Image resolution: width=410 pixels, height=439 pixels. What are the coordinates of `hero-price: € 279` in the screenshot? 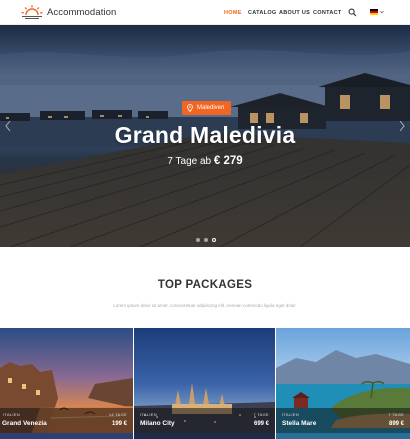 It's located at (228, 161).